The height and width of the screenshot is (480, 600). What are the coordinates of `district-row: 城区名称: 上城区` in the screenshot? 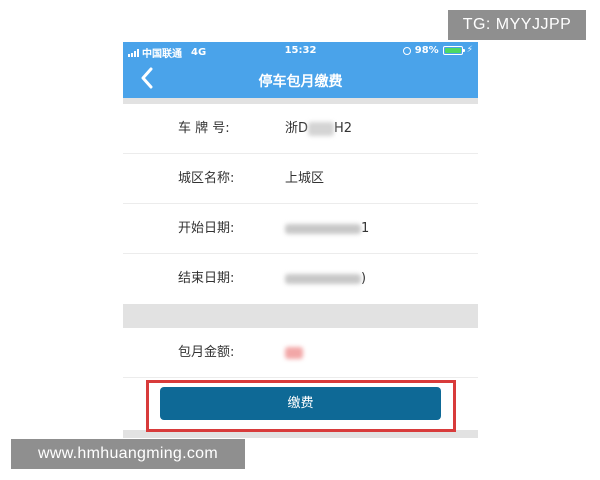 It's located at (300, 179).